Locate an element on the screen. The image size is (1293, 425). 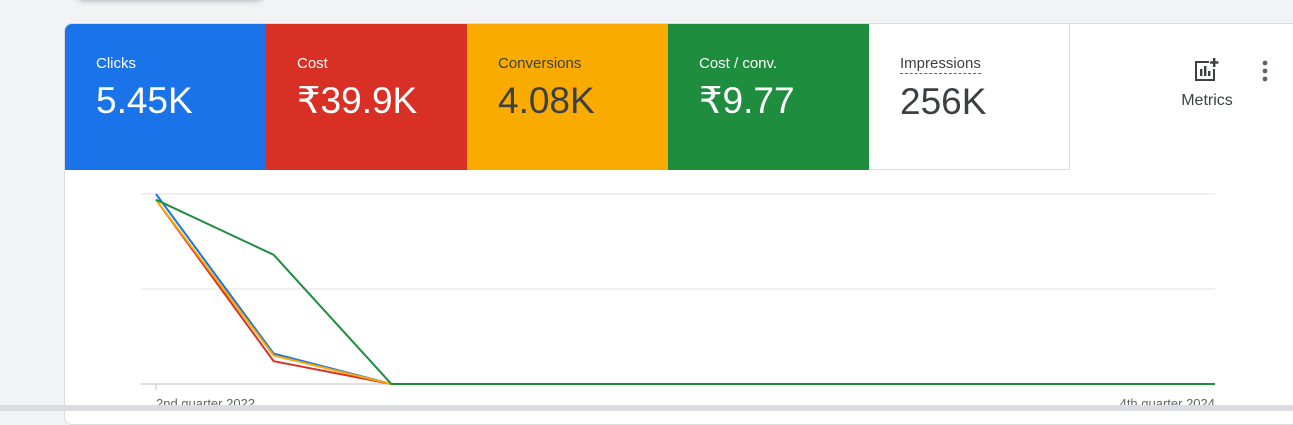
scorecard-label: Conversions is located at coordinates (540, 63).